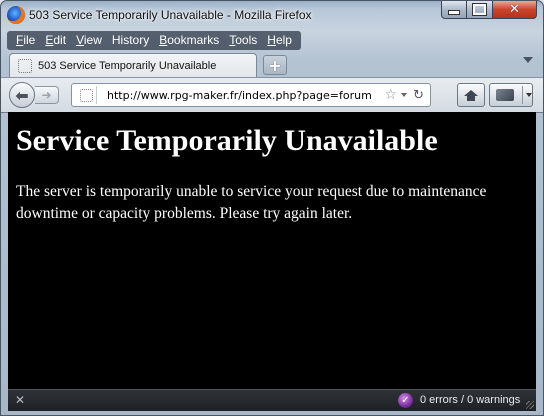 The height and width of the screenshot is (416, 544). I want to click on url-history-dropdown-icon, so click(404, 95).